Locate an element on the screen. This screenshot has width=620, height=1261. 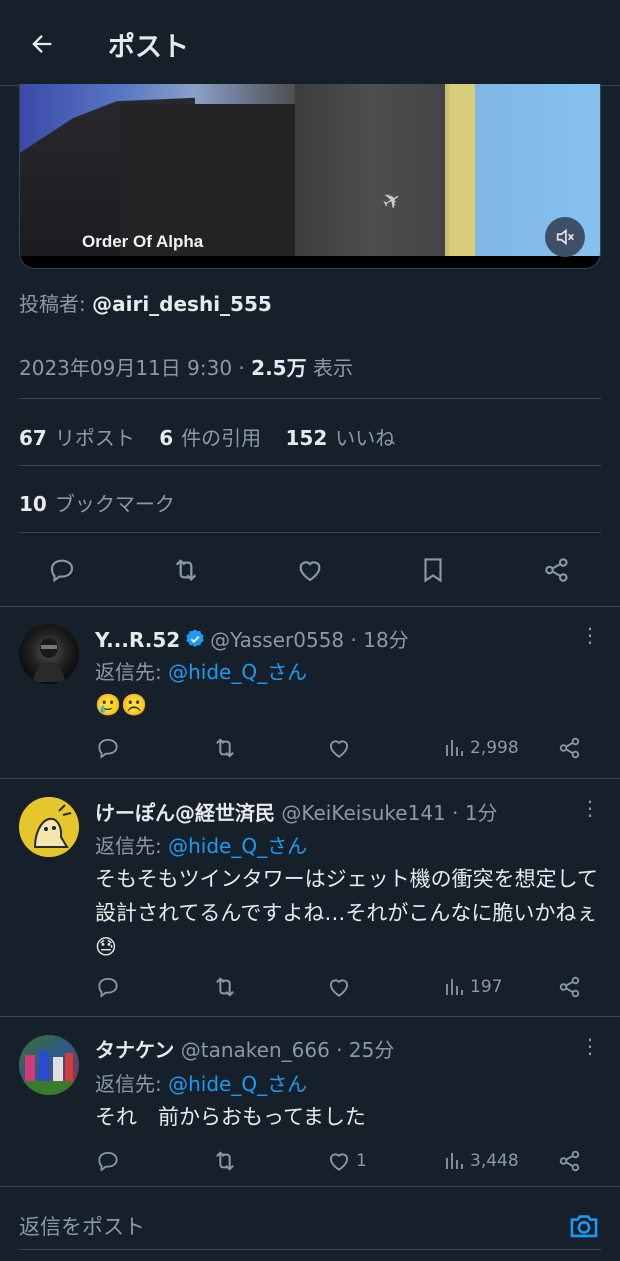
like-count: 1 is located at coordinates (361, 1161).